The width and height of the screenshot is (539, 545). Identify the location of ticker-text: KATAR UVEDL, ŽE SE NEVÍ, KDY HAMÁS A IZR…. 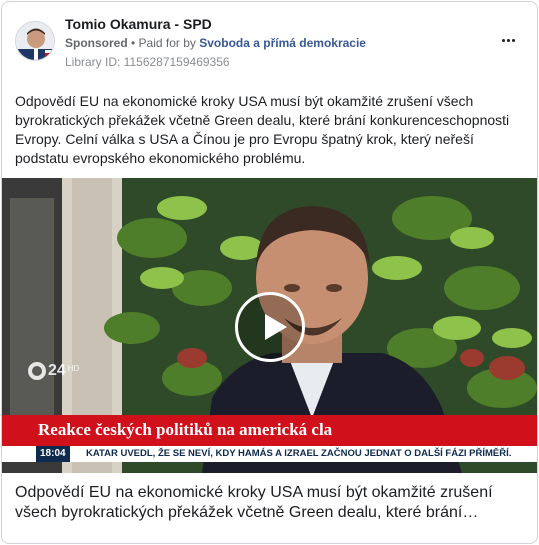
(299, 453).